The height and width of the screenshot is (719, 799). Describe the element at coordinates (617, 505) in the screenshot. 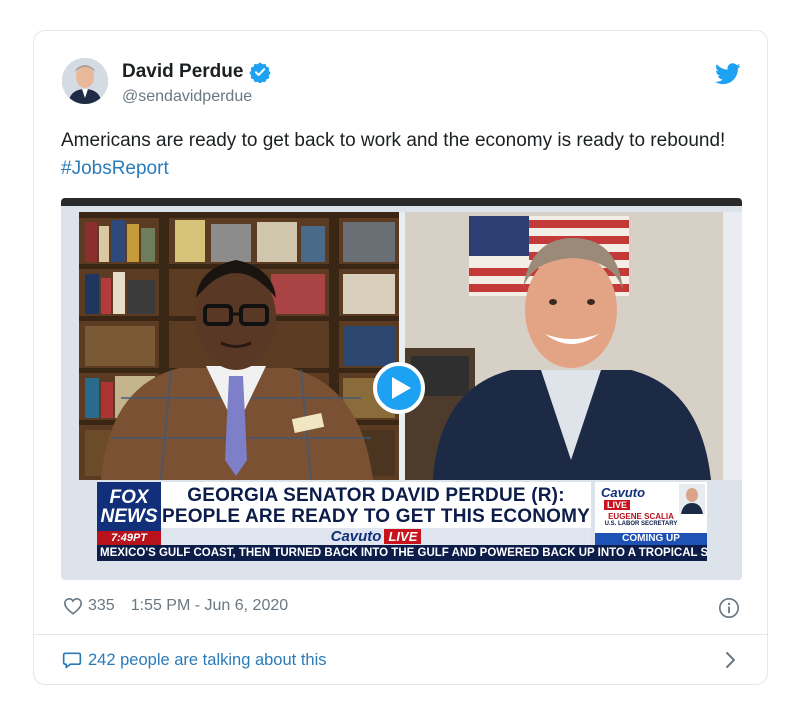

I see `up-next-live-badge: LIVE` at that location.